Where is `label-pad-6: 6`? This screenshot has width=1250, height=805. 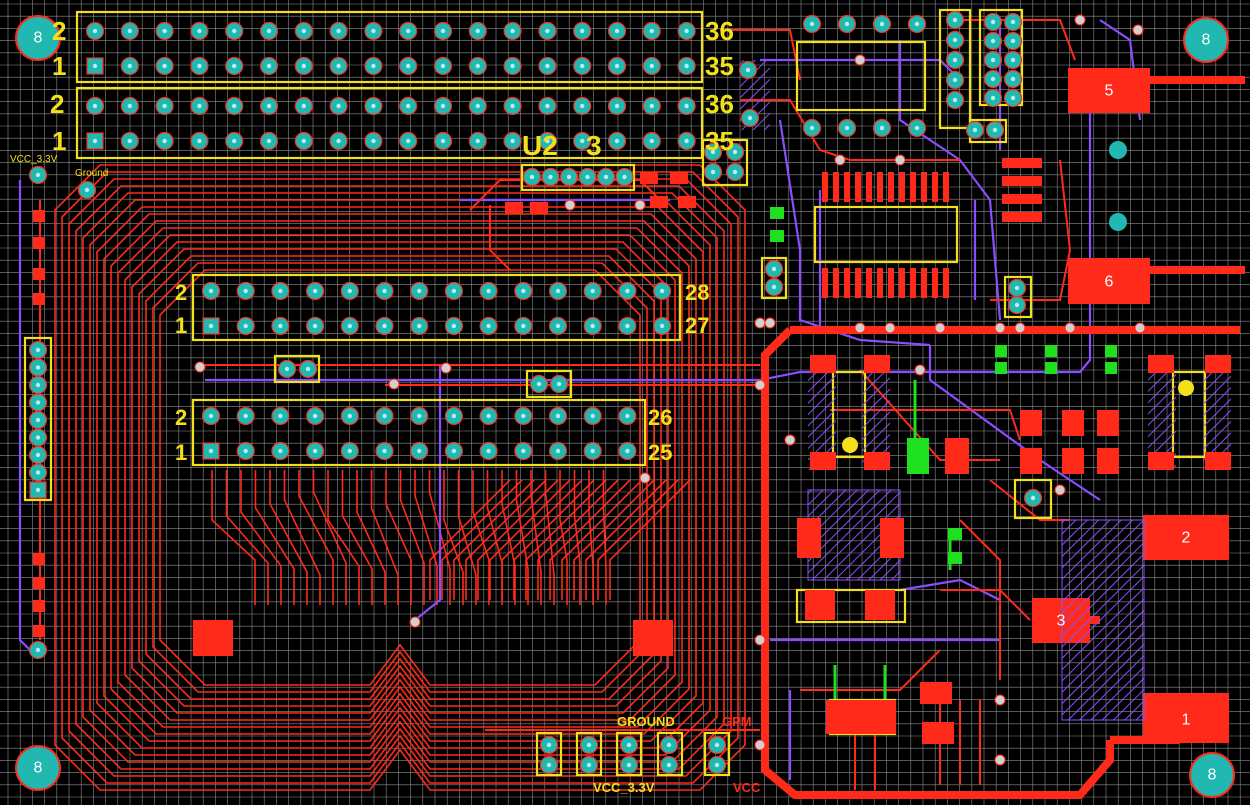 label-pad-6: 6 is located at coordinates (1109, 282).